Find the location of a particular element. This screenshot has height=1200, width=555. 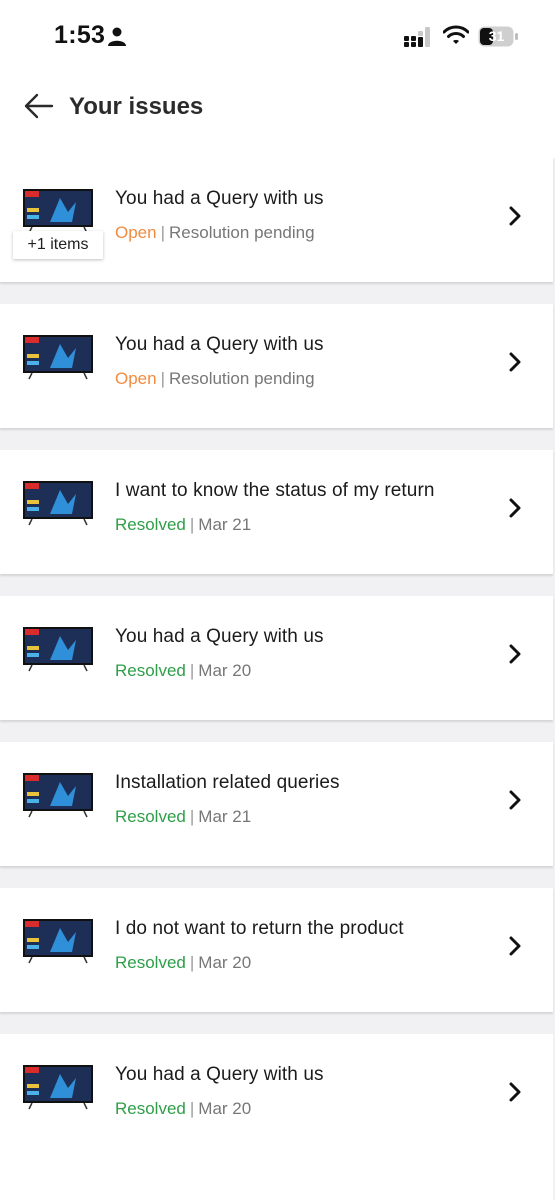

battery-level: 31 is located at coordinates (496, 36).